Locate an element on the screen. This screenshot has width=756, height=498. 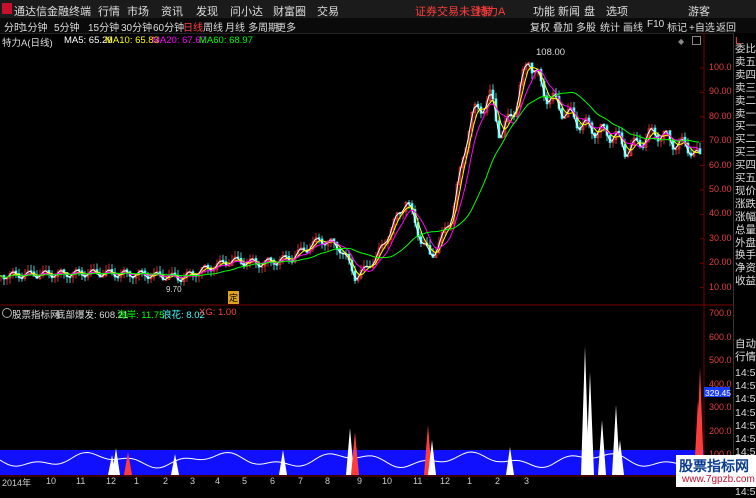
price-axis-tick: 80.00 is located at coordinates (720, 115).